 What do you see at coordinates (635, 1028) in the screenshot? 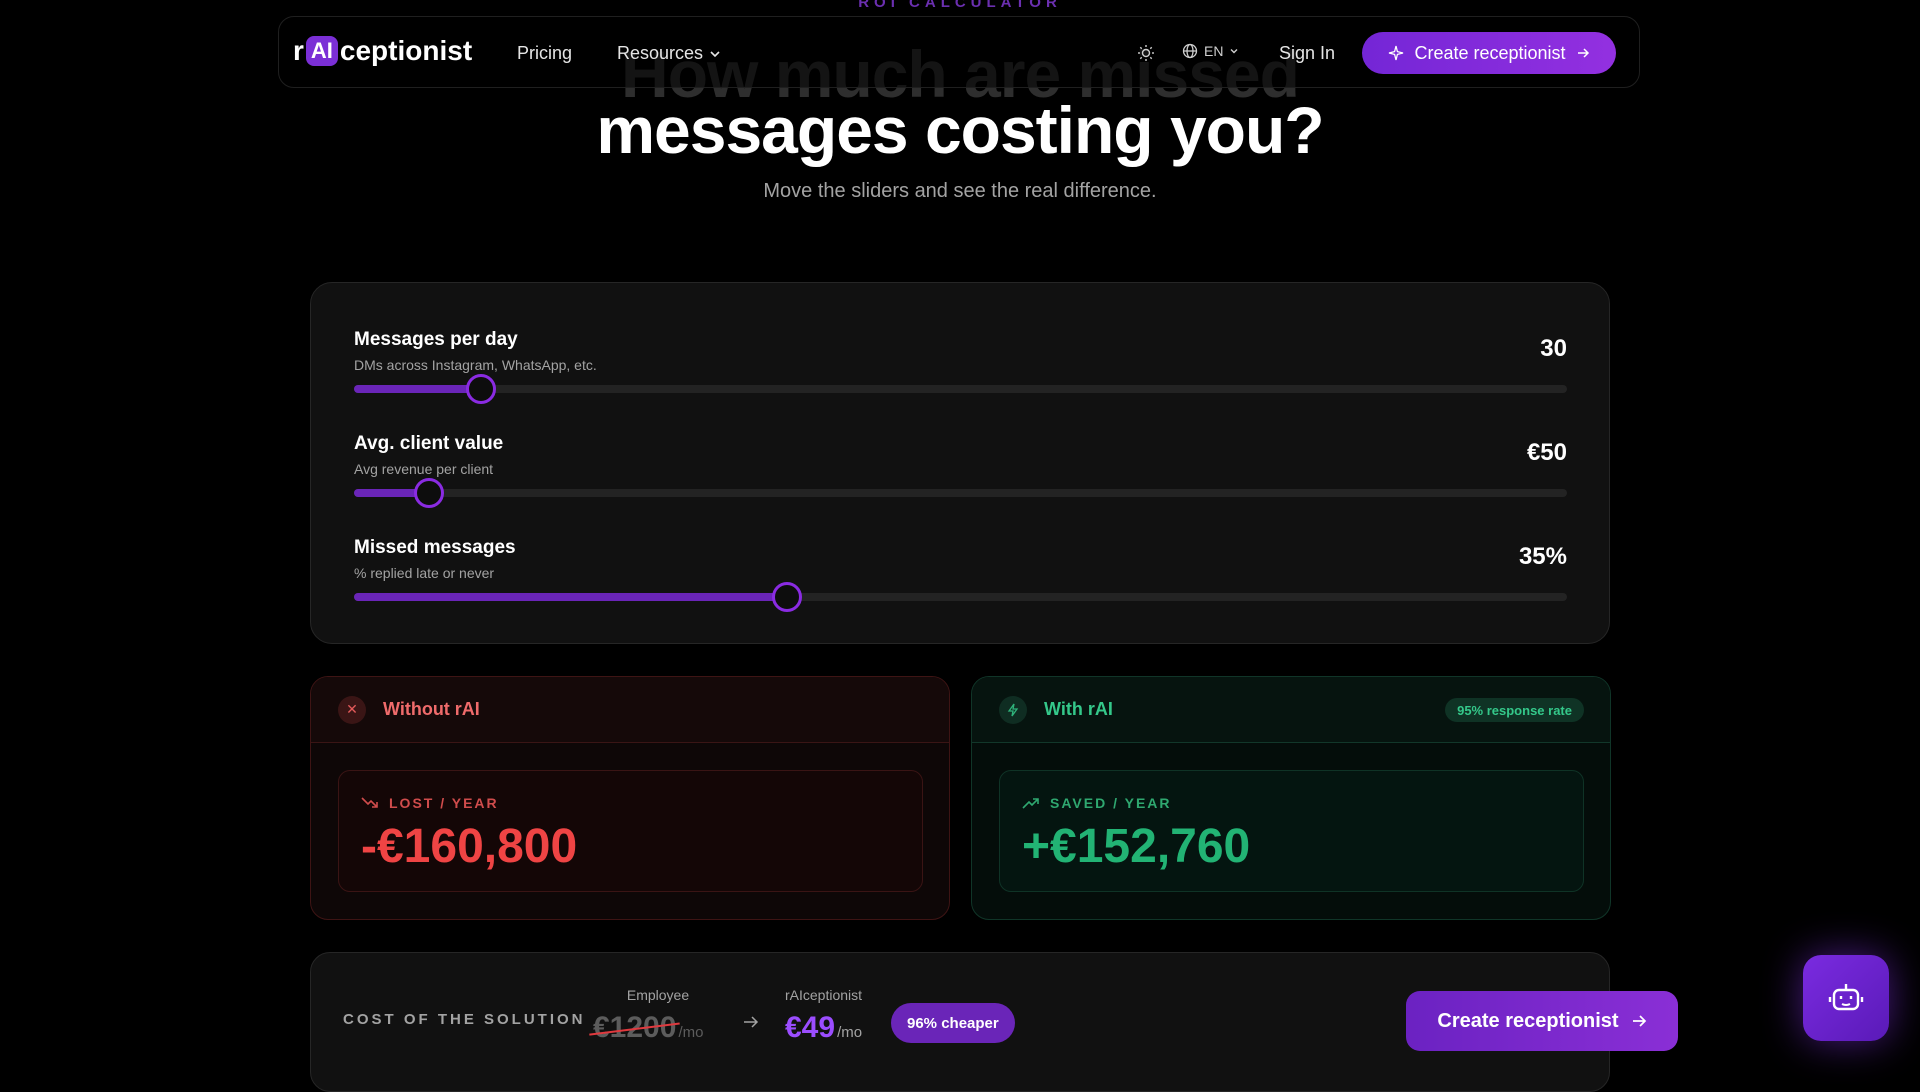
I see `employee-price: €1200` at bounding box center [635, 1028].